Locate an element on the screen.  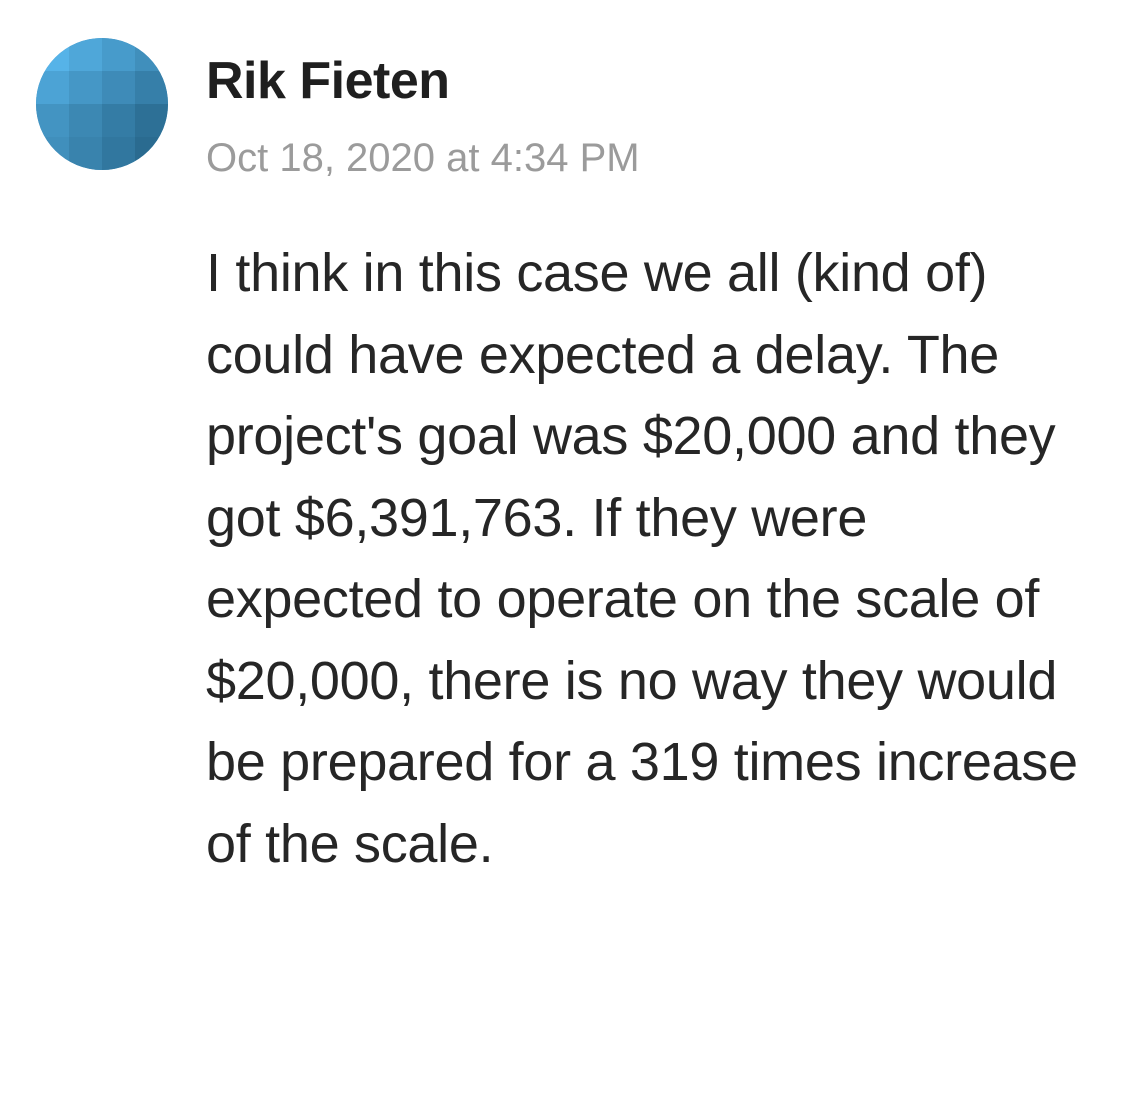
user-avatar-icon is located at coordinates (102, 104).